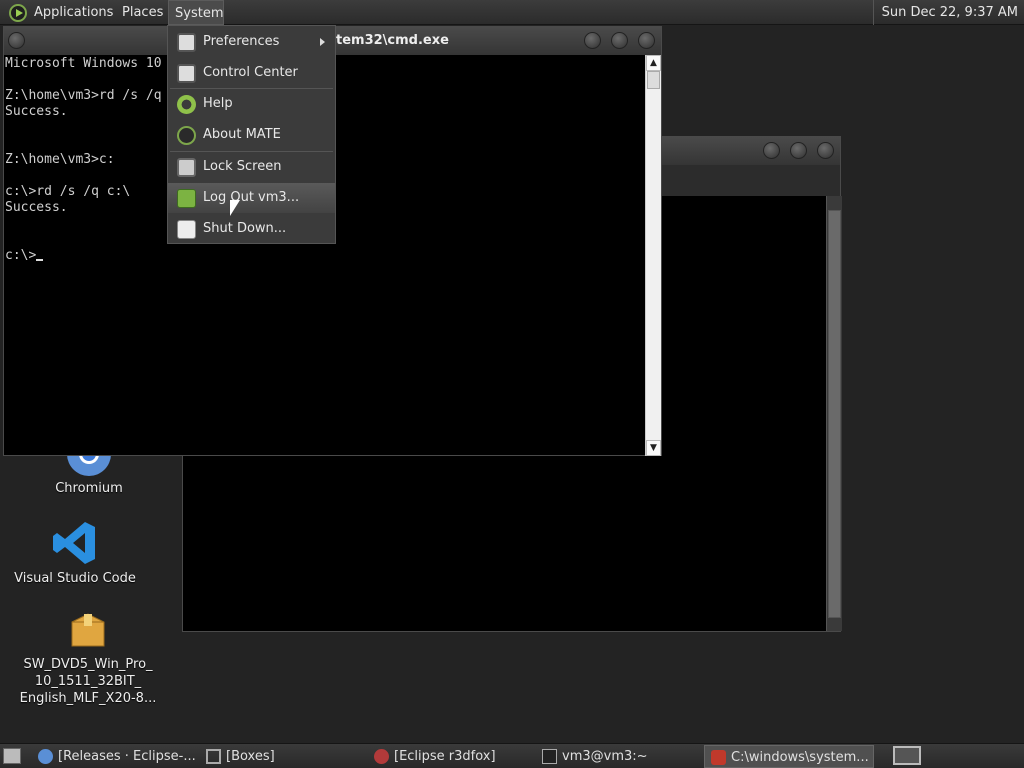 Image resolution: width=1024 pixels, height=768 pixels. Describe the element at coordinates (213, 756) in the screenshot. I see `boxes-icon` at that location.